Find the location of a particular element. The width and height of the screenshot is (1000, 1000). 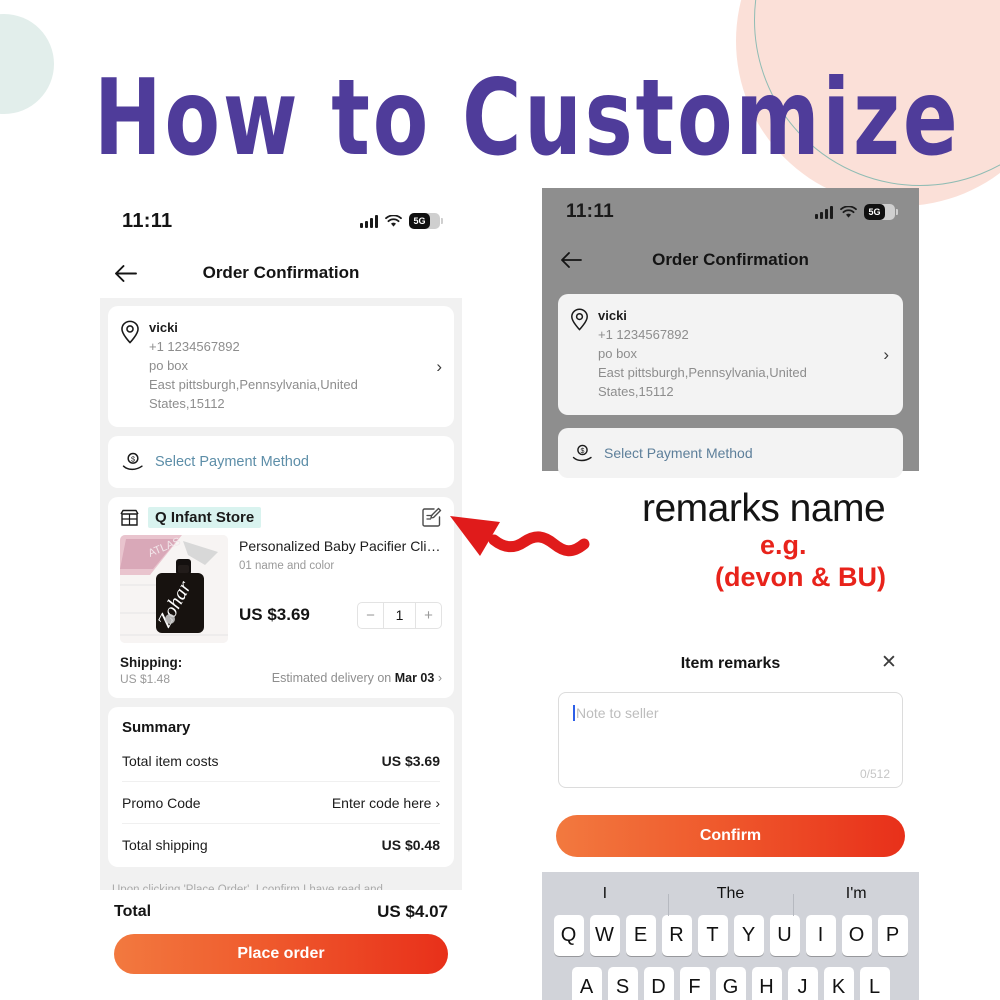

dialog-title: Item remarks is located at coordinates (730, 663).